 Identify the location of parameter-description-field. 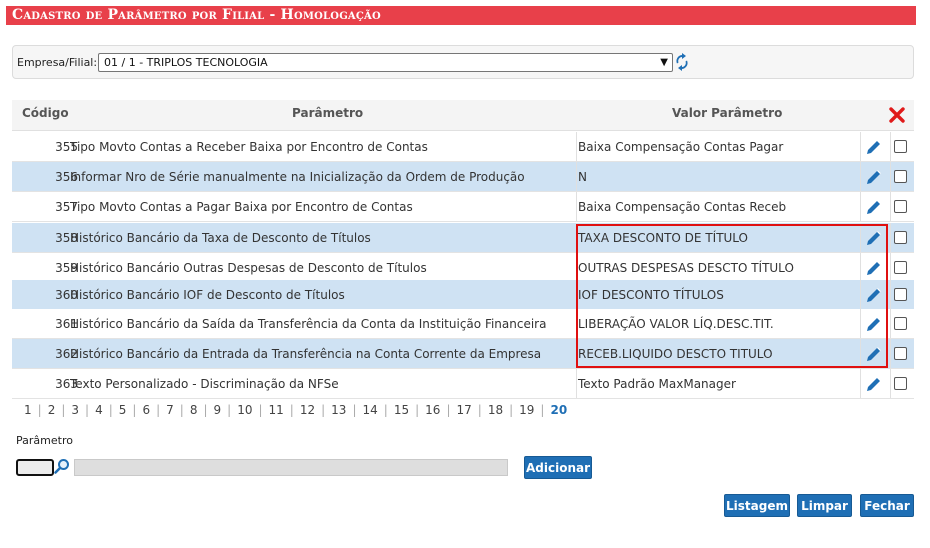
(291, 467).